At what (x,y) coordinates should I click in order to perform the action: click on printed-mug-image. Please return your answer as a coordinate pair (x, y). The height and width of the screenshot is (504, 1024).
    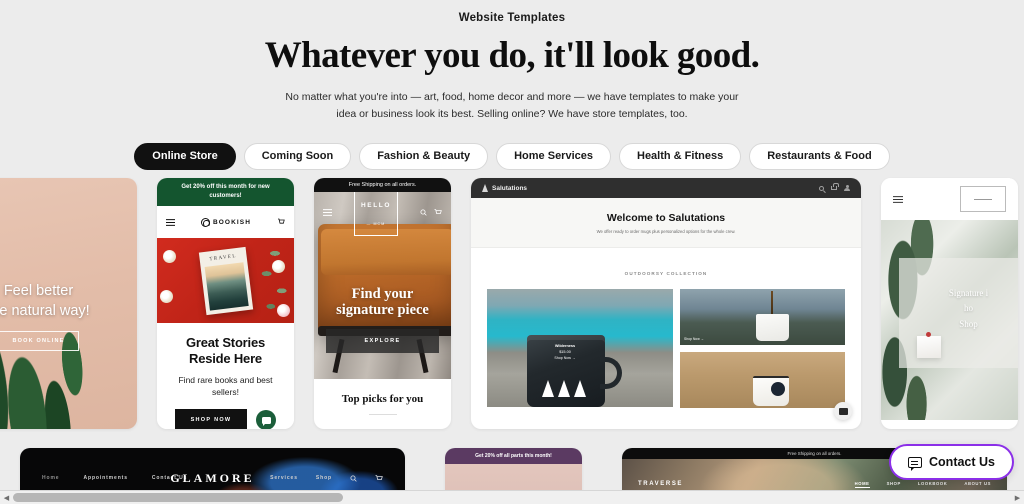
    Looking at the image, I should click on (770, 391).